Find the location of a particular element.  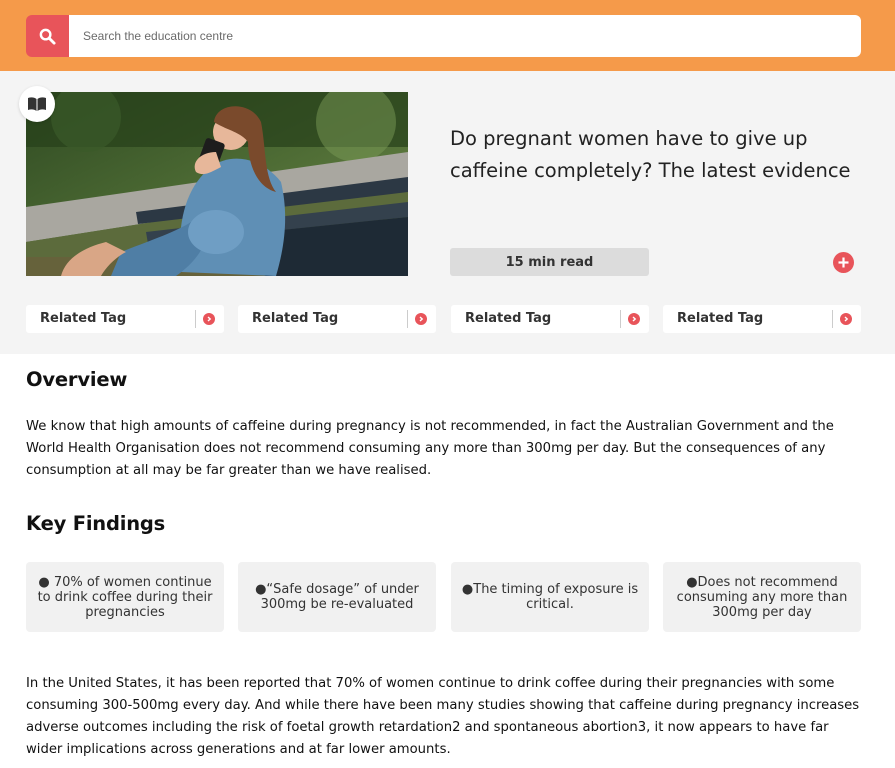

search-button is located at coordinates (47, 36).